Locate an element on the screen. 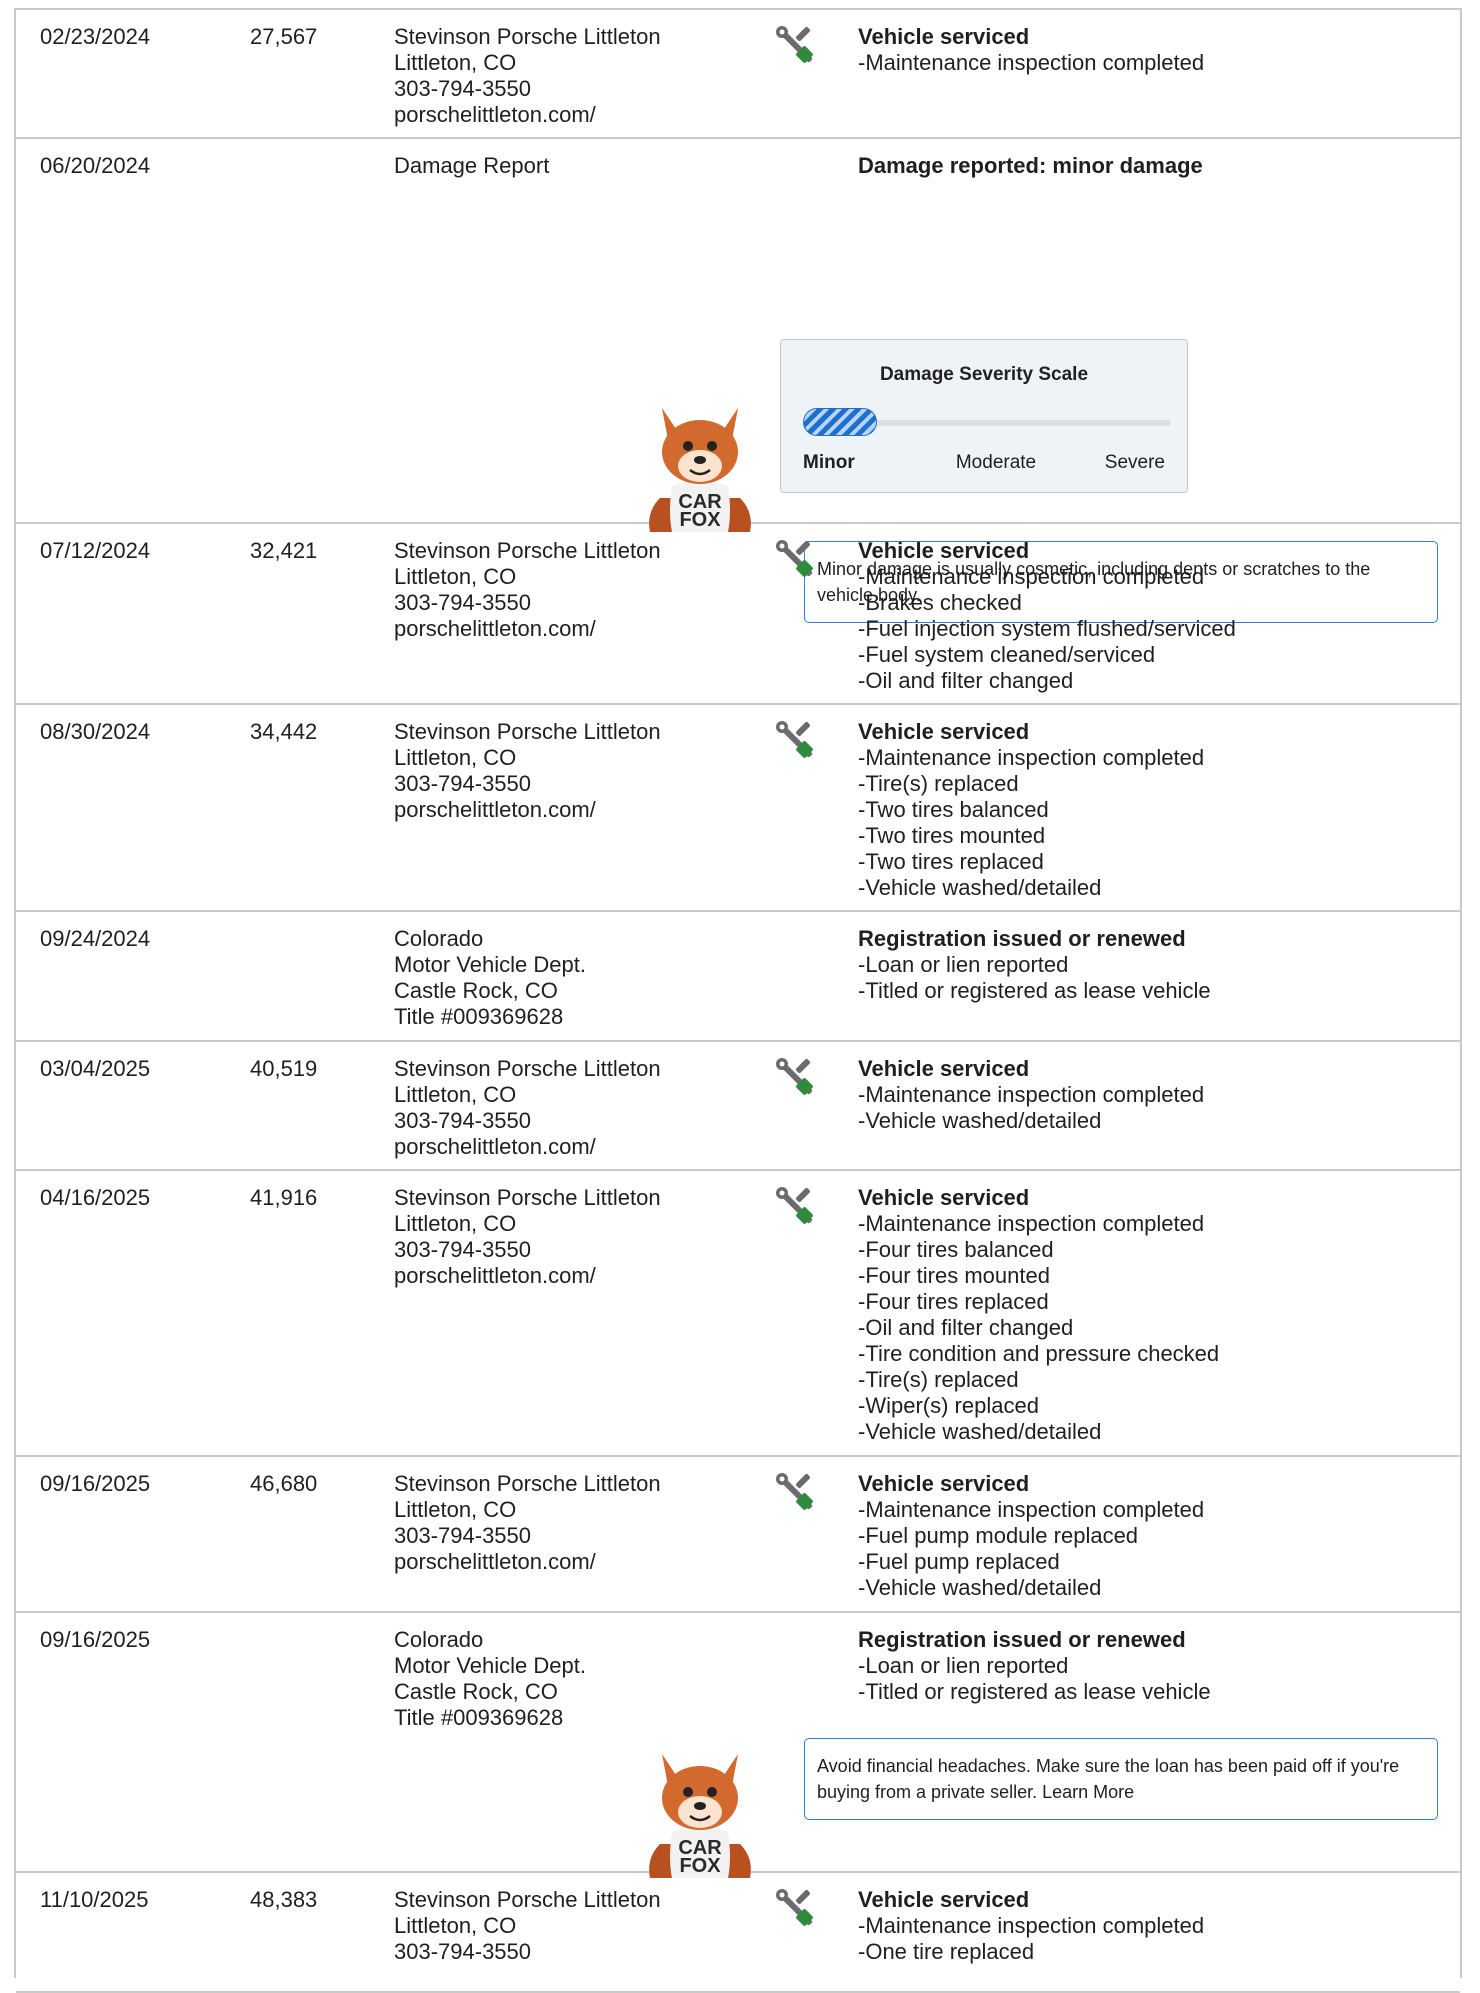  record-odometer: 46,680 is located at coordinates (284, 1483).